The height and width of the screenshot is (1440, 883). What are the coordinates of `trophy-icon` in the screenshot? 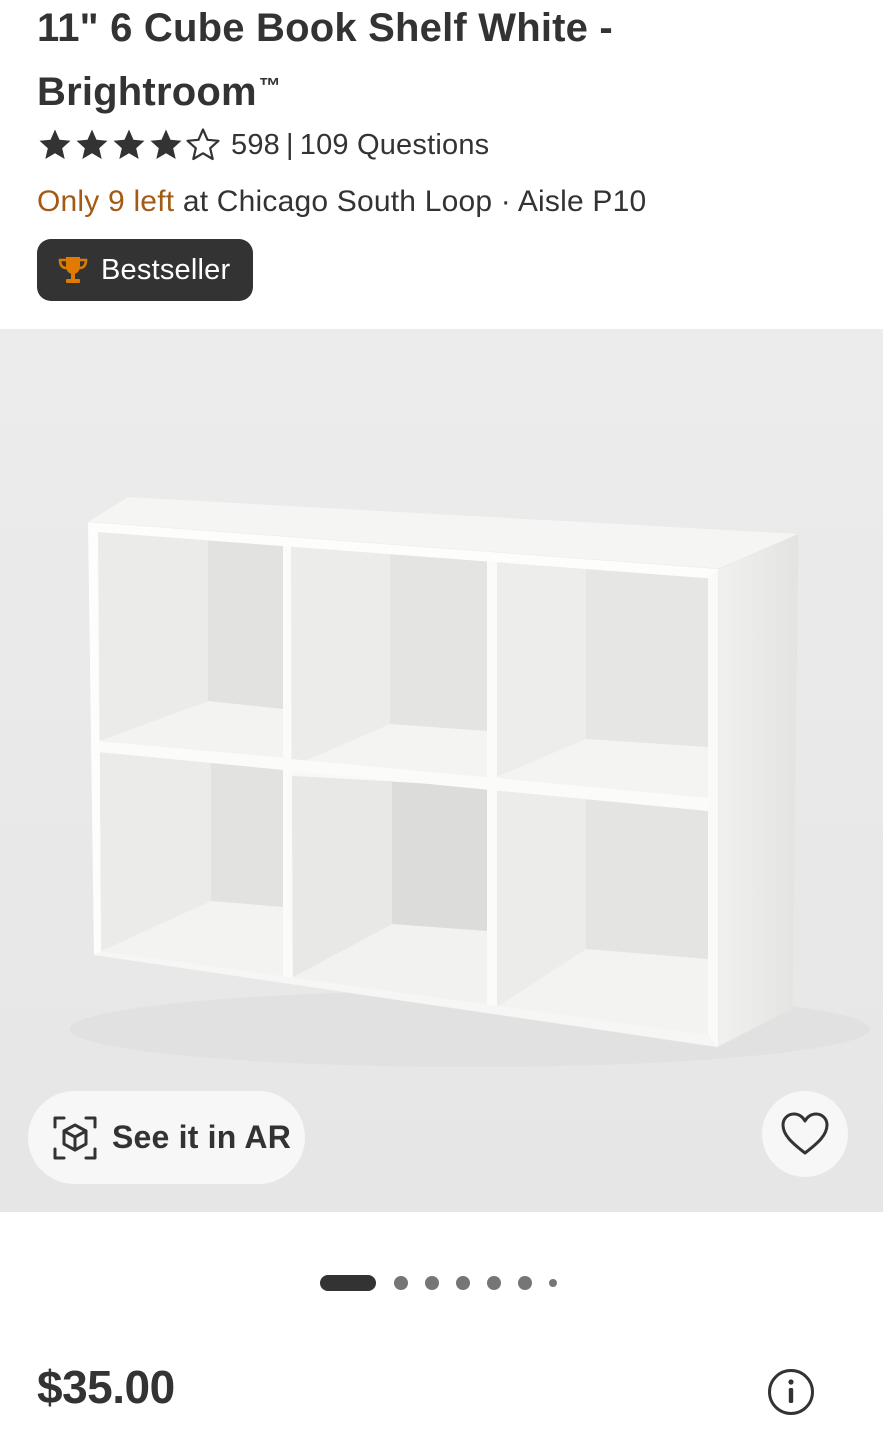 It's located at (73, 270).